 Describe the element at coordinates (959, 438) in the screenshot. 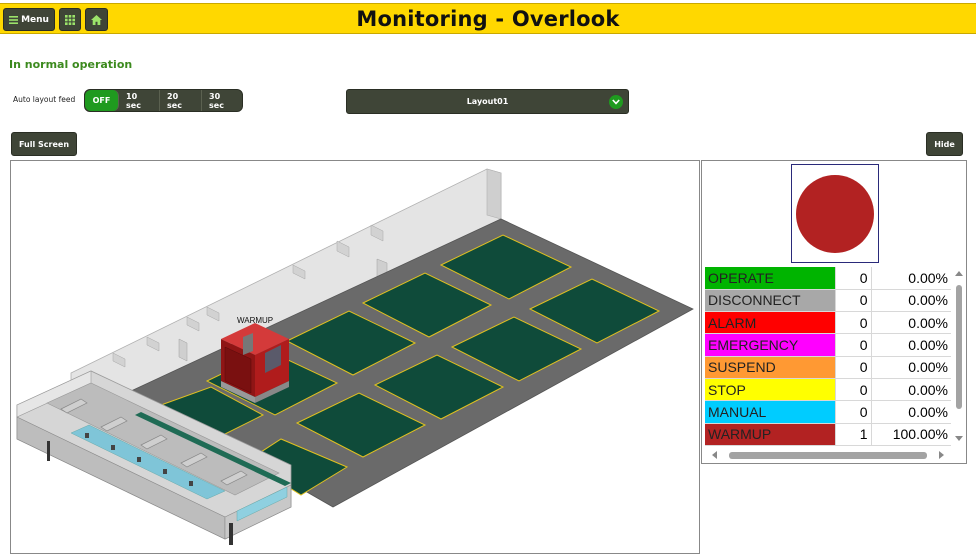

I see `scroll-down-icon` at that location.